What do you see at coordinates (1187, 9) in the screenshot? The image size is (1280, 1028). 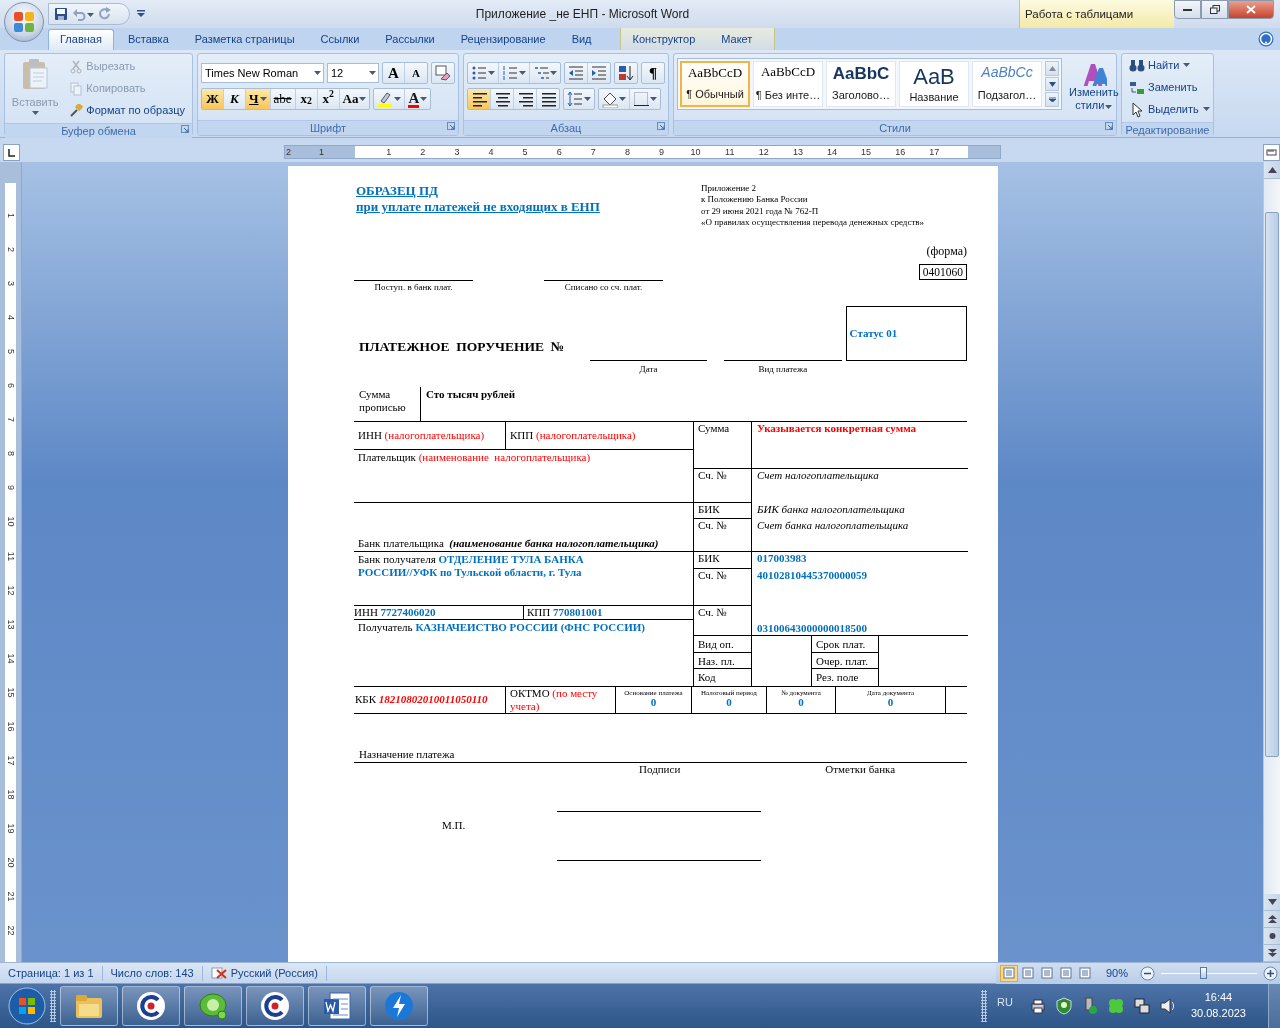 I see `minimize-button` at bounding box center [1187, 9].